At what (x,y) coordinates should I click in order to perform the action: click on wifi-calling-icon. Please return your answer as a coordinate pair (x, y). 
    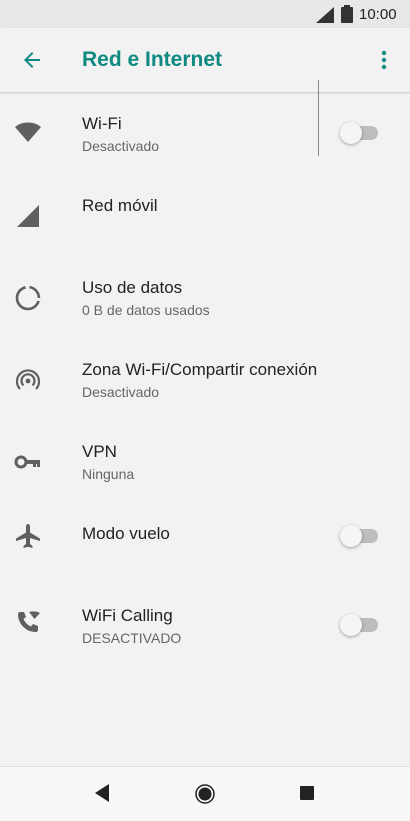
    Looking at the image, I should click on (29, 621).